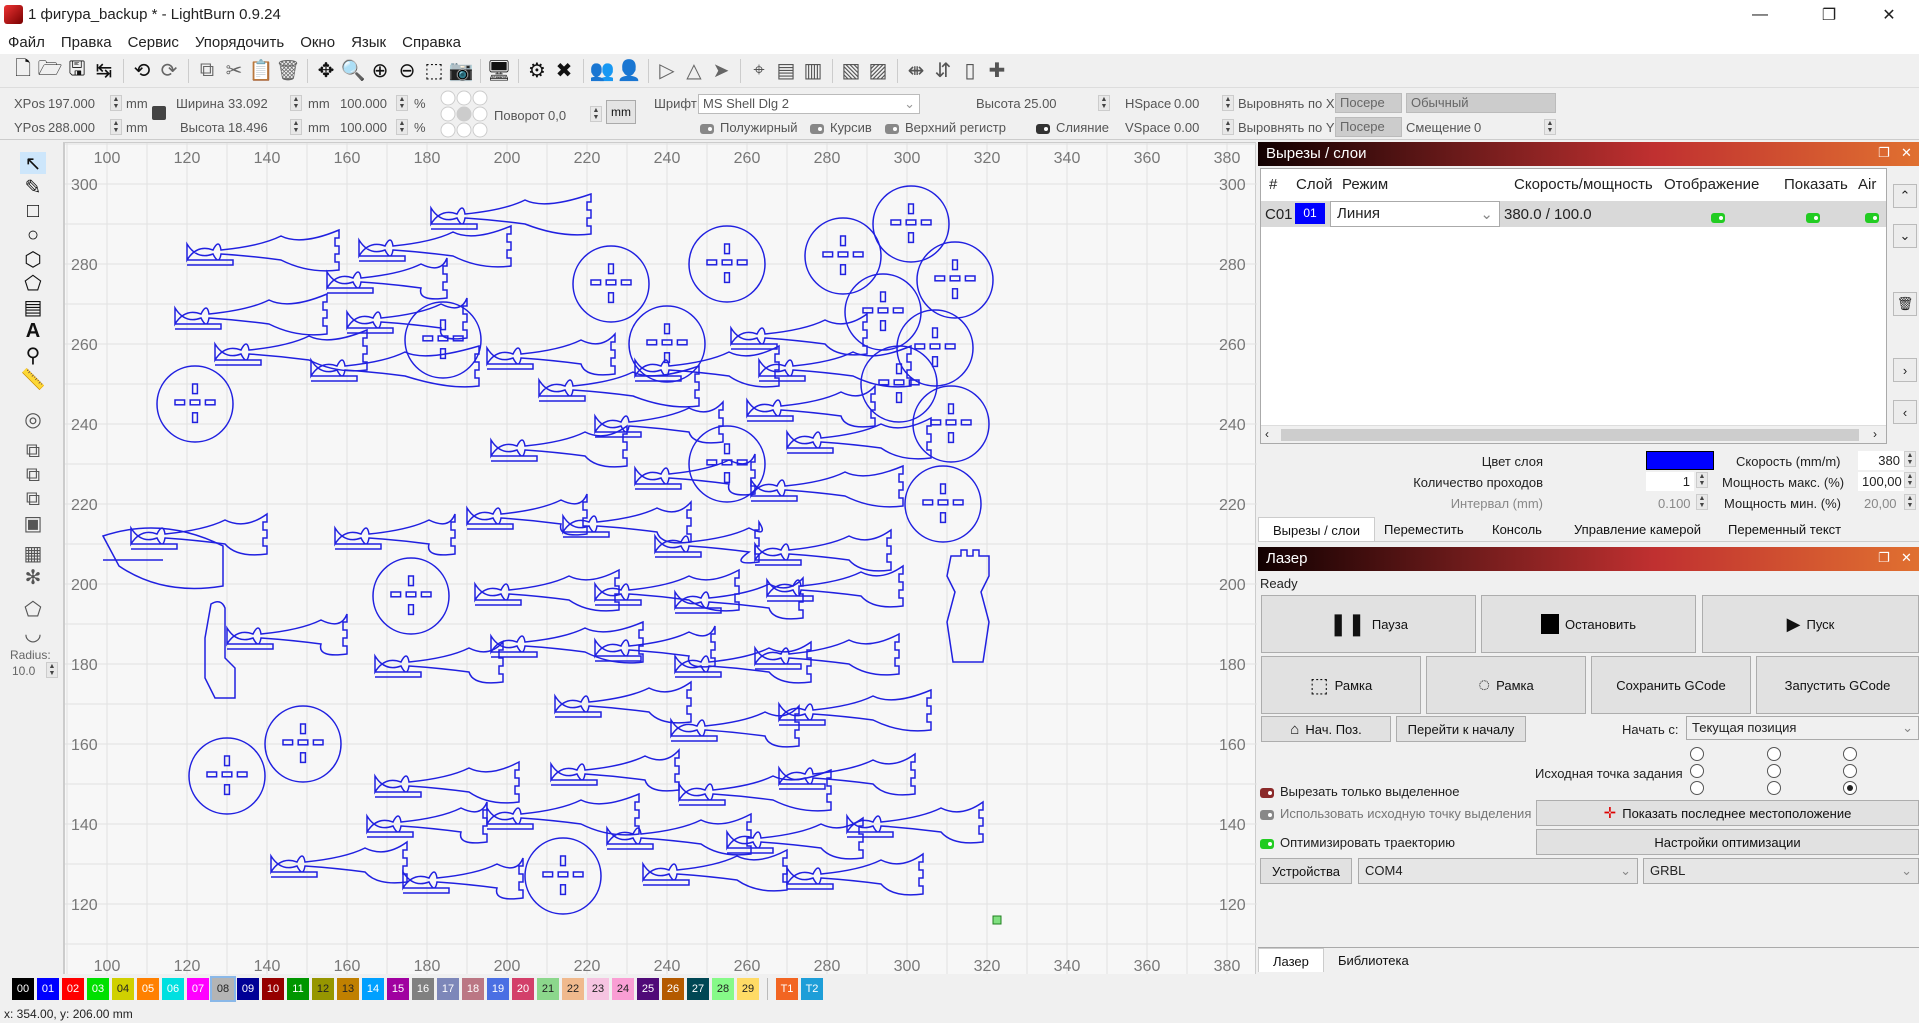  What do you see at coordinates (1889, 15) in the screenshot?
I see `close-button: ✕` at bounding box center [1889, 15].